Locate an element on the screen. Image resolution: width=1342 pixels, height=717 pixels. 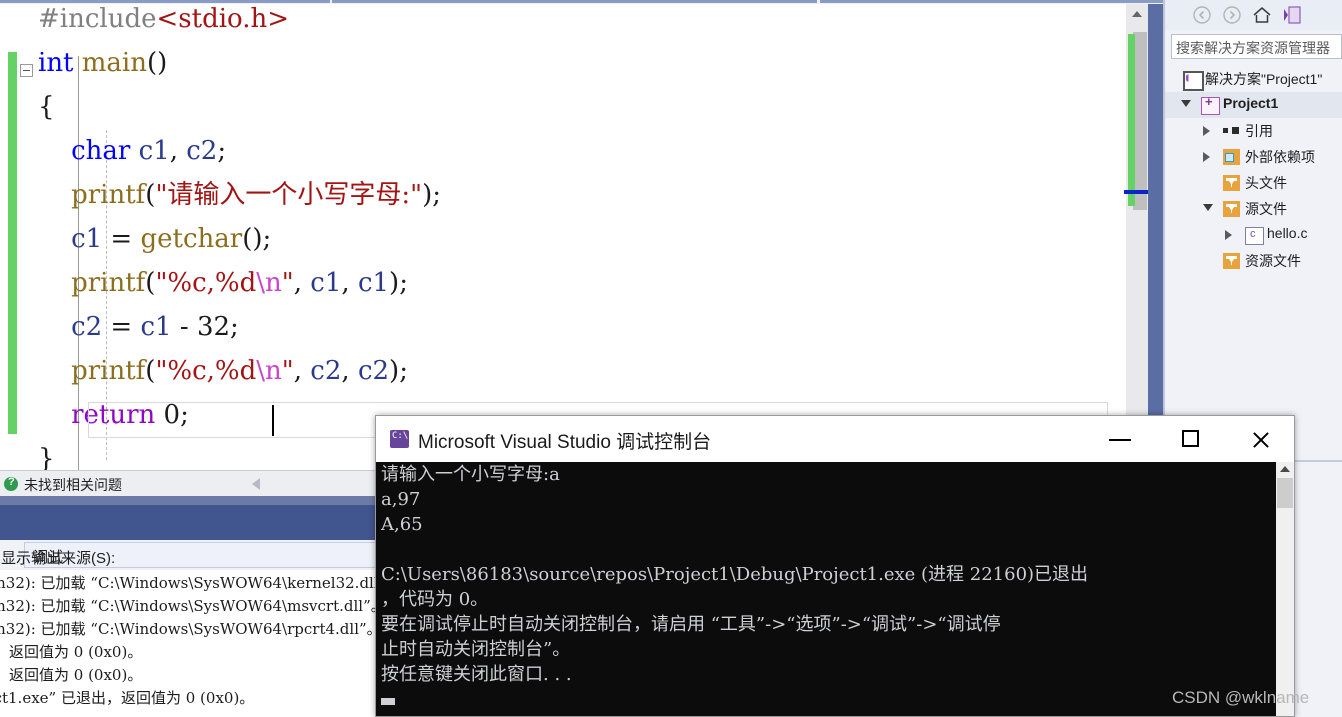
code-line: printf("%c,%d\n", c1, c1); is located at coordinates (223, 283).